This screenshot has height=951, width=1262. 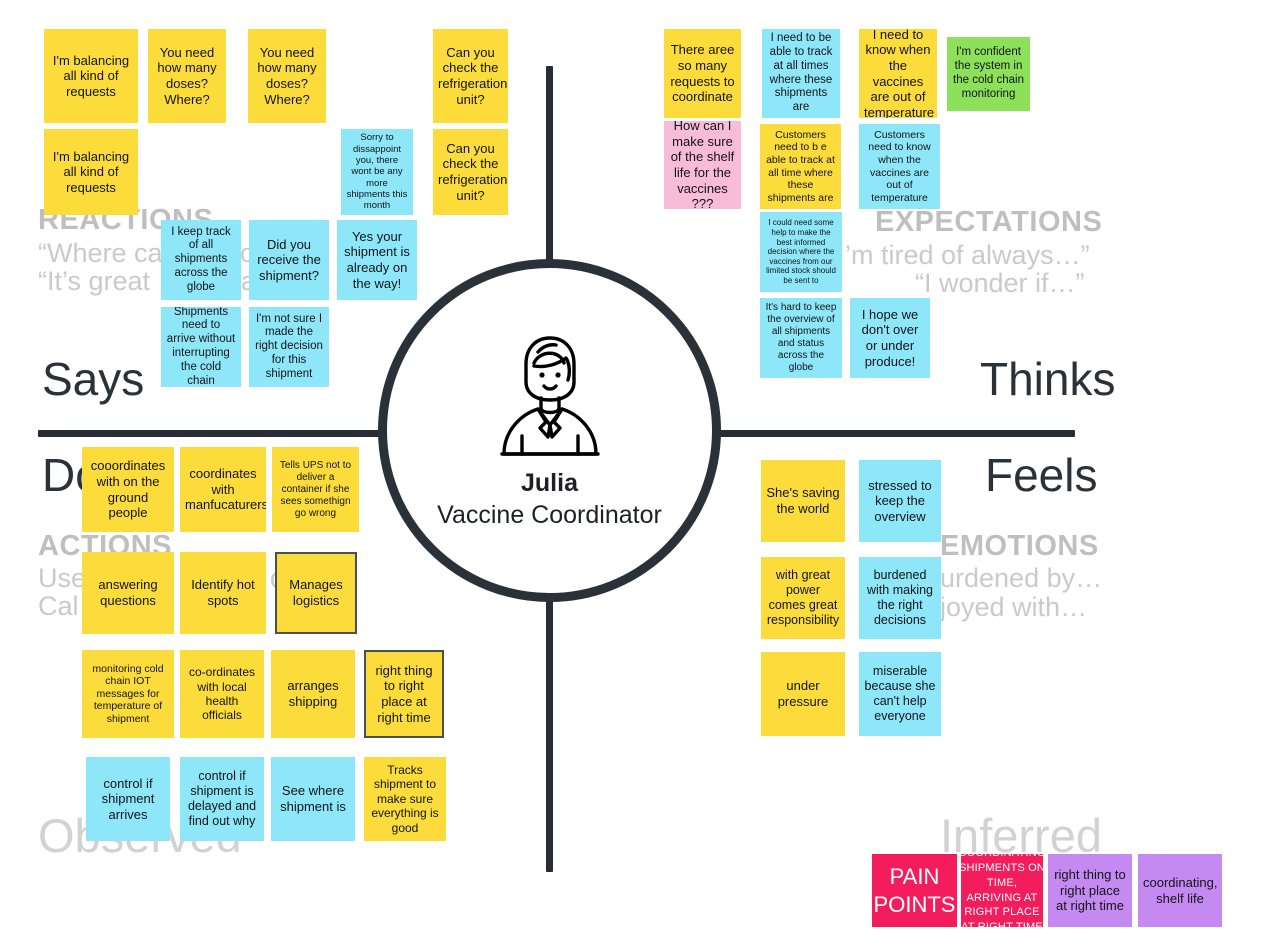 I want to click on watermark-expectations-heading: EXPECTATIONS, so click(x=989, y=222).